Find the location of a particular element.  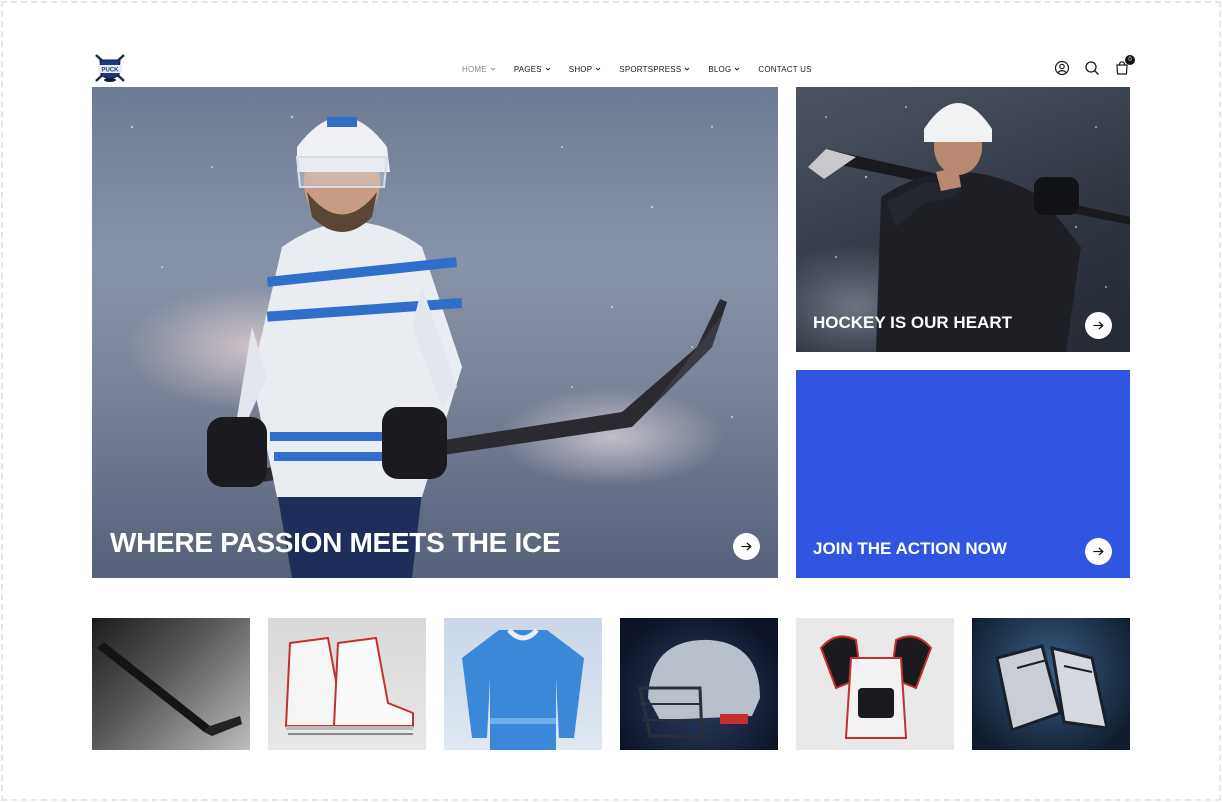

nav-item-contact-us: CONTACT US is located at coordinates (784, 69).